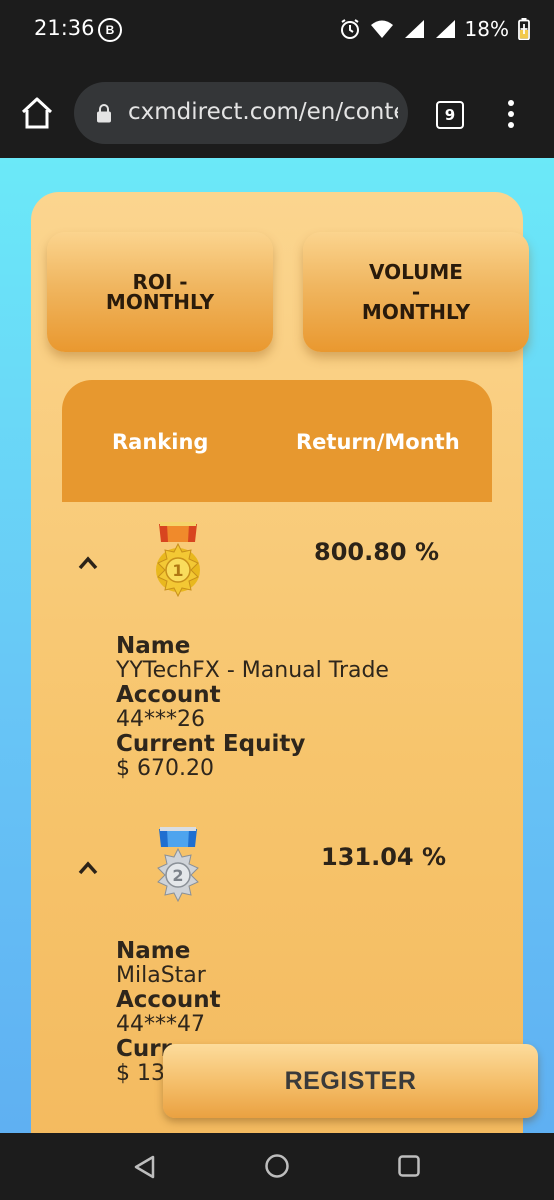 The height and width of the screenshot is (1200, 554). I want to click on home-nav-icon, so click(277, 1166).